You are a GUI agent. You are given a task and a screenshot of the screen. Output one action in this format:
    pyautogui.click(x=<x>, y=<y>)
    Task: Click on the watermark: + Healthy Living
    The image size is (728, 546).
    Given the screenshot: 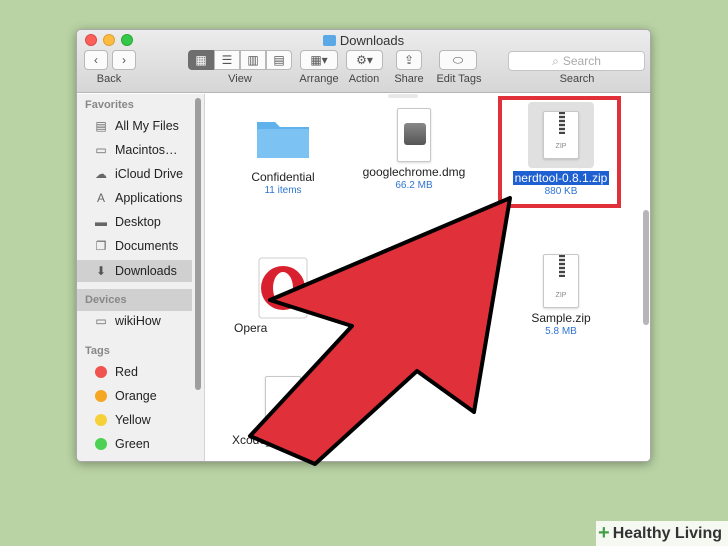 What is the action you would take?
    pyautogui.click(x=662, y=533)
    